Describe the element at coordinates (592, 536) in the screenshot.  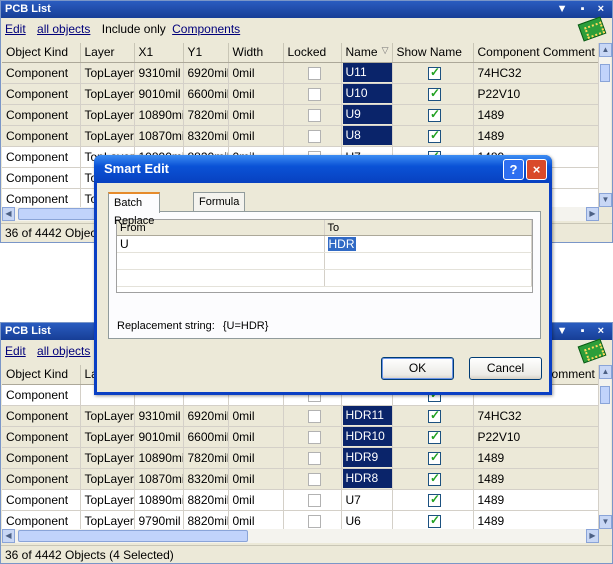
I see `scroll-right-icon: ▶` at that location.